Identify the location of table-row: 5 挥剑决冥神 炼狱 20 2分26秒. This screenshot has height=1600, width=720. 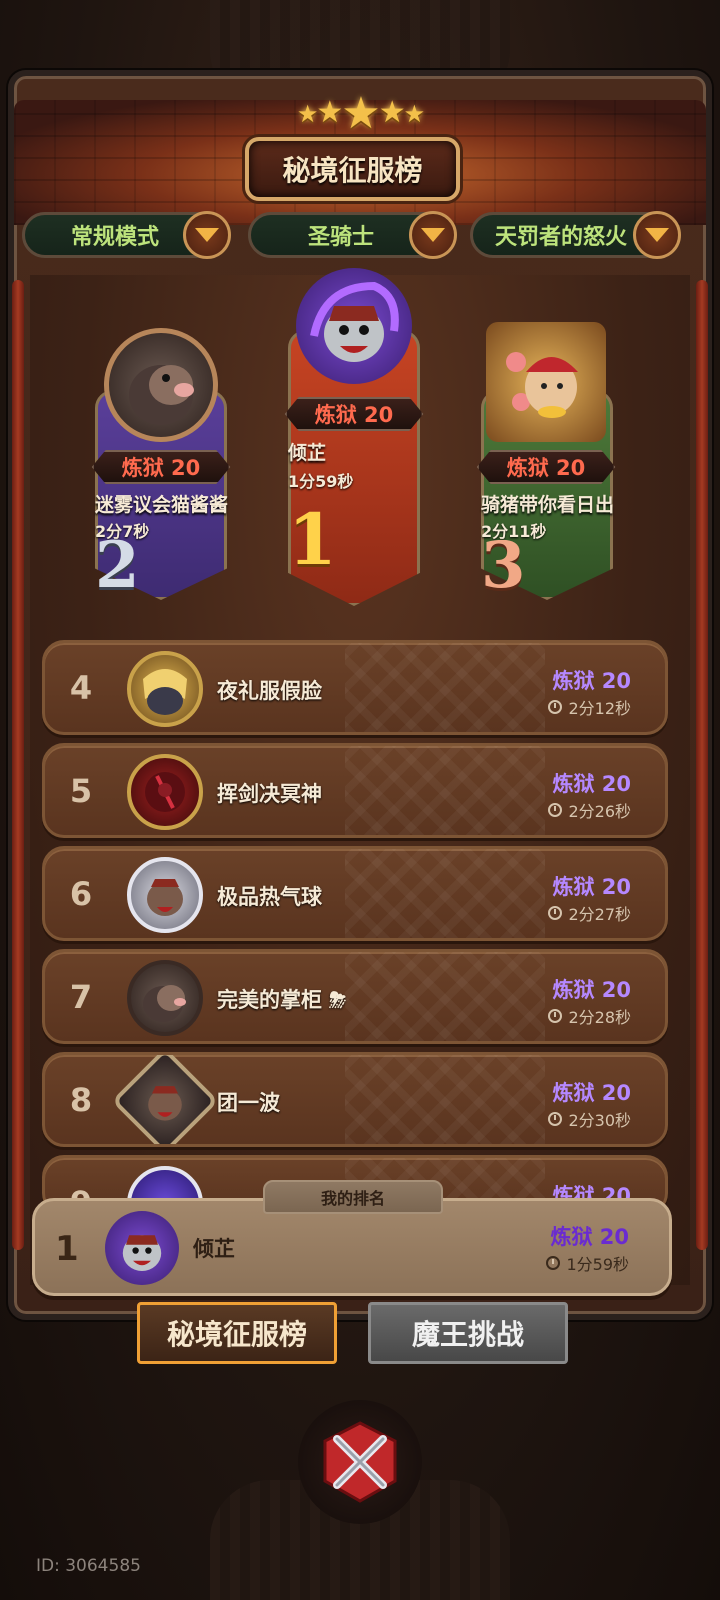
(355, 790).